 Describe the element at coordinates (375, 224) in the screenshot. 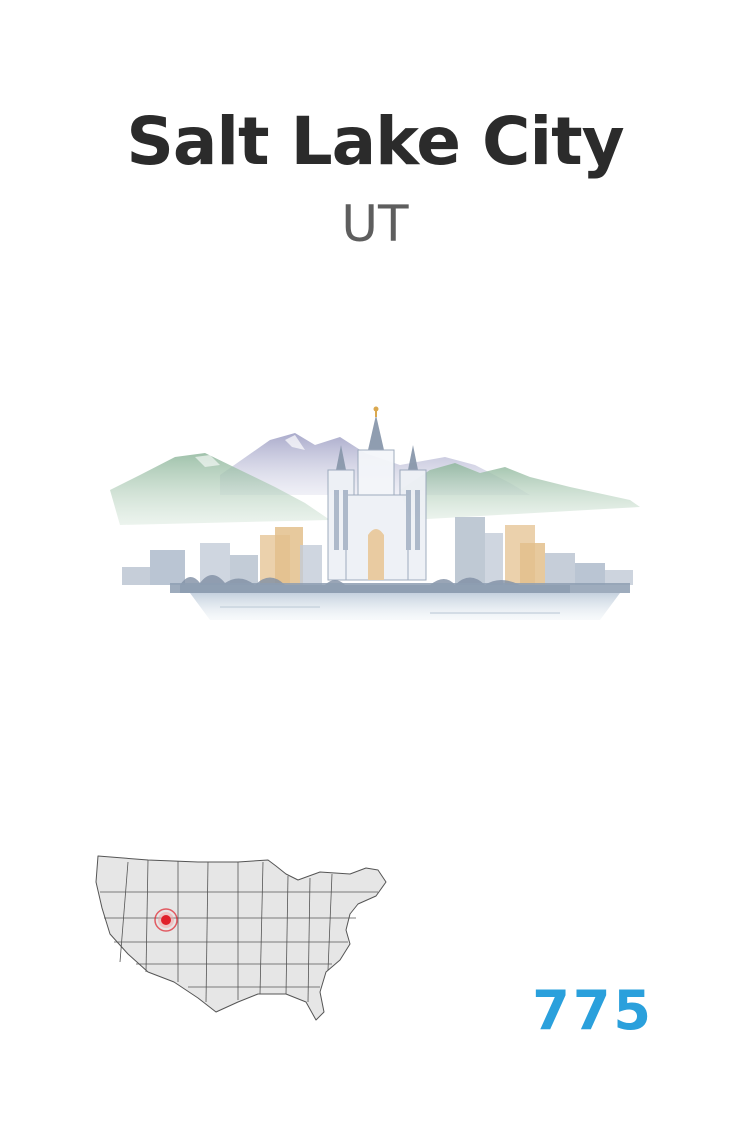

I see `state-subtitle: UT` at that location.